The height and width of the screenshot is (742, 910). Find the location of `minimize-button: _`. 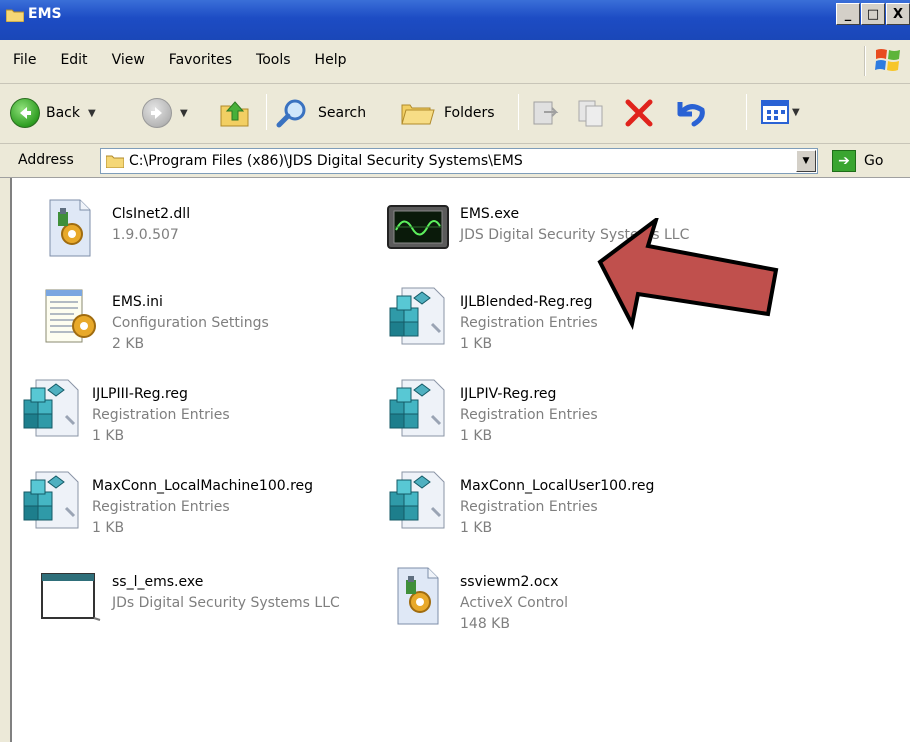

minimize-button: _ is located at coordinates (848, 14).